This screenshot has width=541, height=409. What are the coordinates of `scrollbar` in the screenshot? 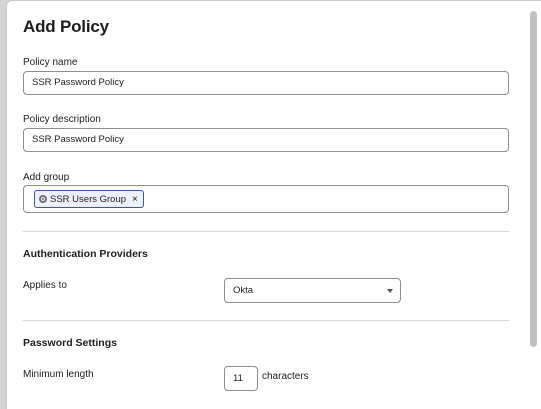 It's located at (533, 207).